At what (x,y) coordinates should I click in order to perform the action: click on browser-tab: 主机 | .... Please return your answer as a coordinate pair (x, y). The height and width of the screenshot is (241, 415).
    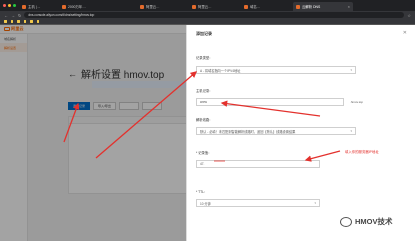
    Looking at the image, I should click on (39, 6).